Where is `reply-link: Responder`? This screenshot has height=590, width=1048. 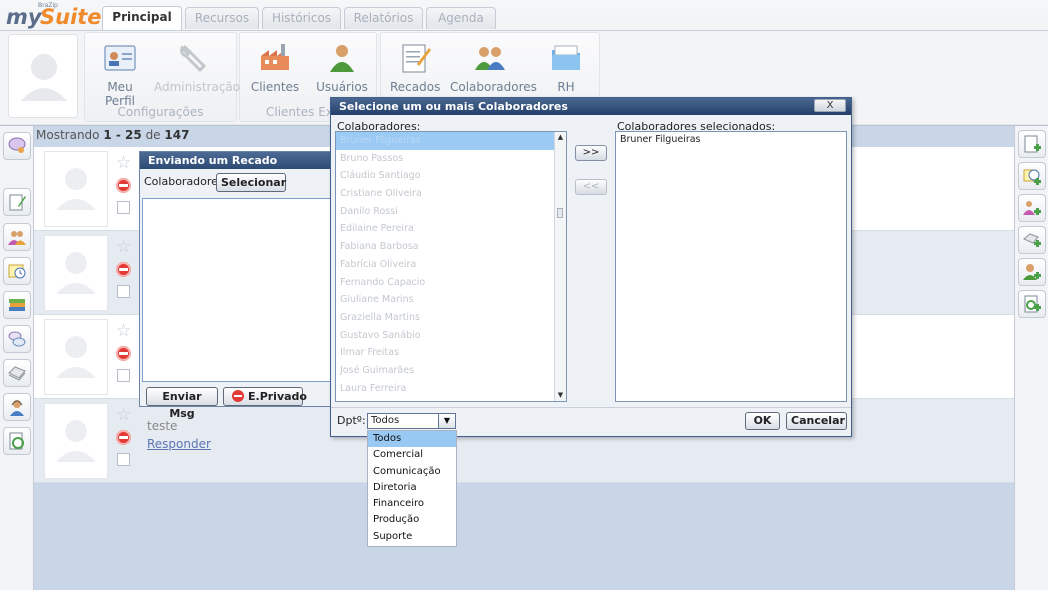 reply-link: Responder is located at coordinates (179, 444).